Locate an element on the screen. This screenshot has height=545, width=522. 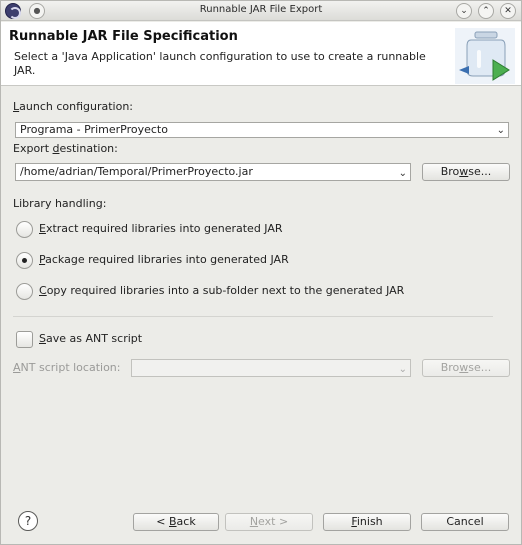
back-button: < Back is located at coordinates (176, 522).